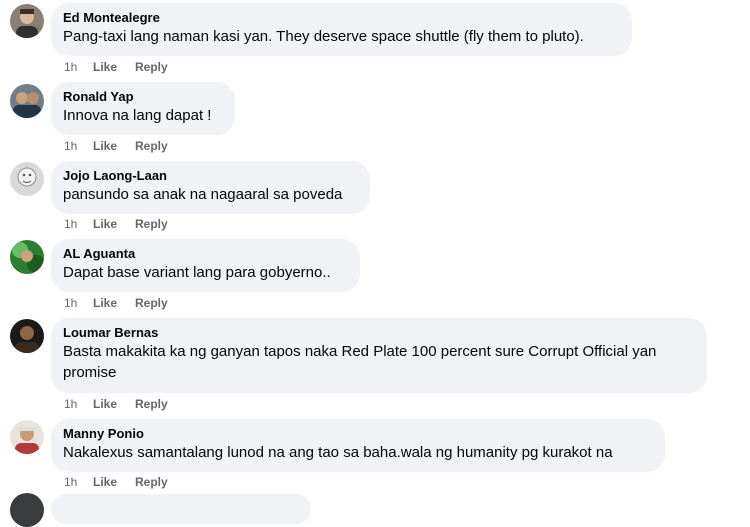 Image resolution: width=750 pixels, height=527 pixels. I want to click on comment-author: AL Aguanta, so click(205, 253).